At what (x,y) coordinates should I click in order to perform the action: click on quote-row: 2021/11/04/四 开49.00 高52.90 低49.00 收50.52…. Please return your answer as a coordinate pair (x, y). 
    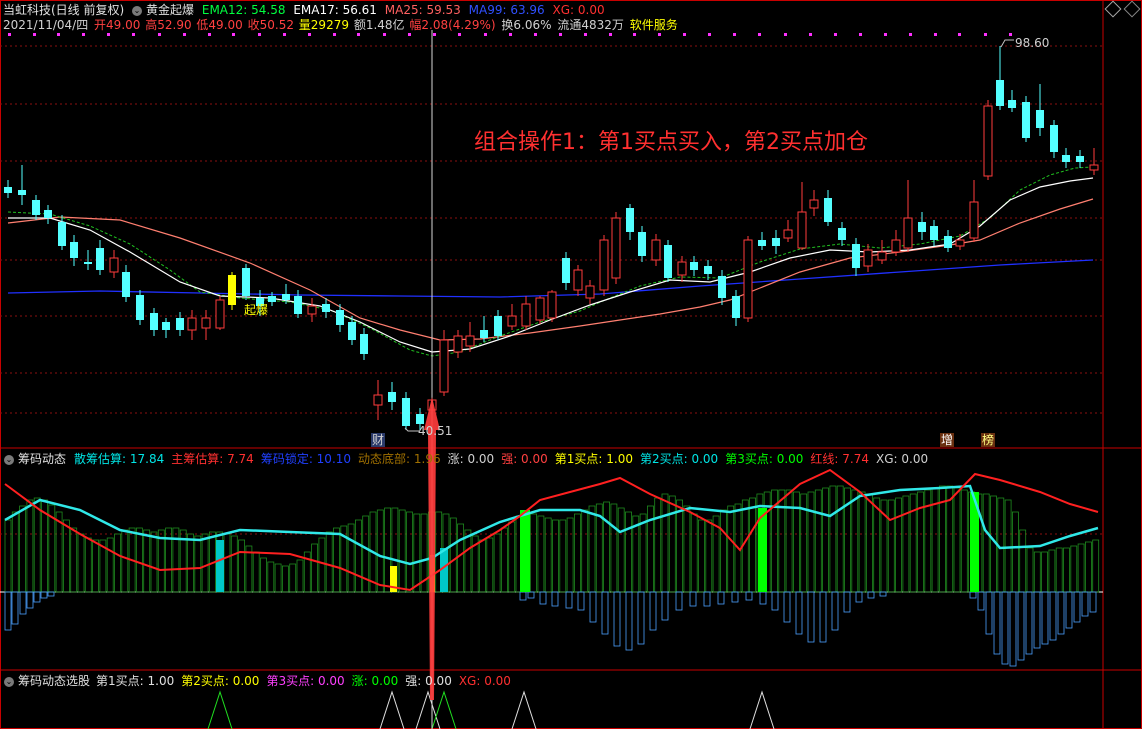
    Looking at the image, I should click on (342, 25).